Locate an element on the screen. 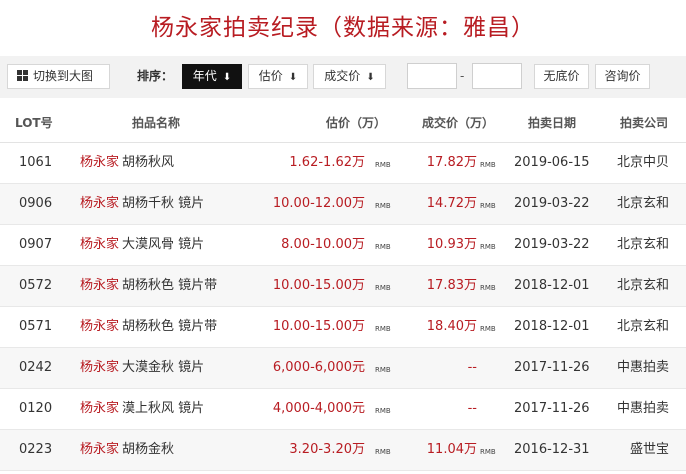 Image resolution: width=686 pixels, height=474 pixels. col-company: 拍卖公司 is located at coordinates (644, 123).